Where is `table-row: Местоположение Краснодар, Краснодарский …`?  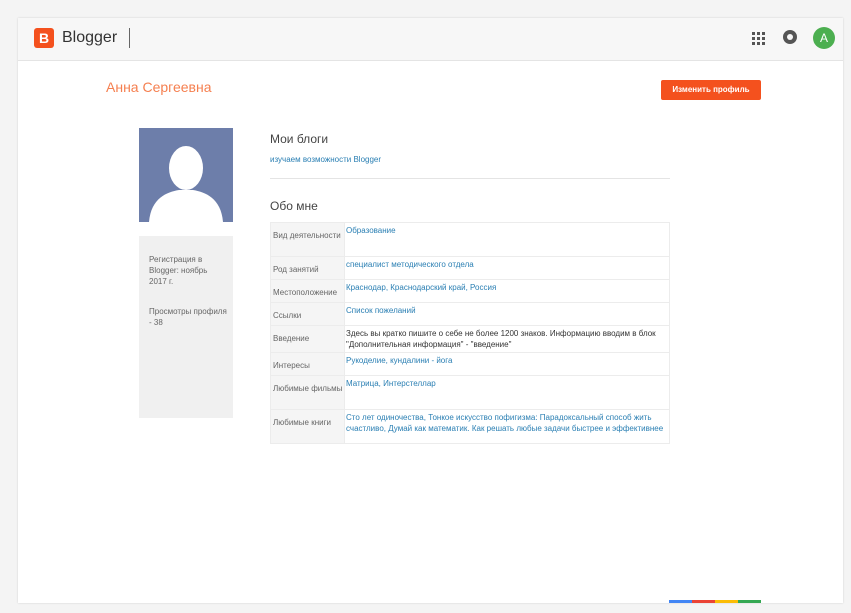 table-row: Местоположение Краснодар, Краснодарский … is located at coordinates (470, 291).